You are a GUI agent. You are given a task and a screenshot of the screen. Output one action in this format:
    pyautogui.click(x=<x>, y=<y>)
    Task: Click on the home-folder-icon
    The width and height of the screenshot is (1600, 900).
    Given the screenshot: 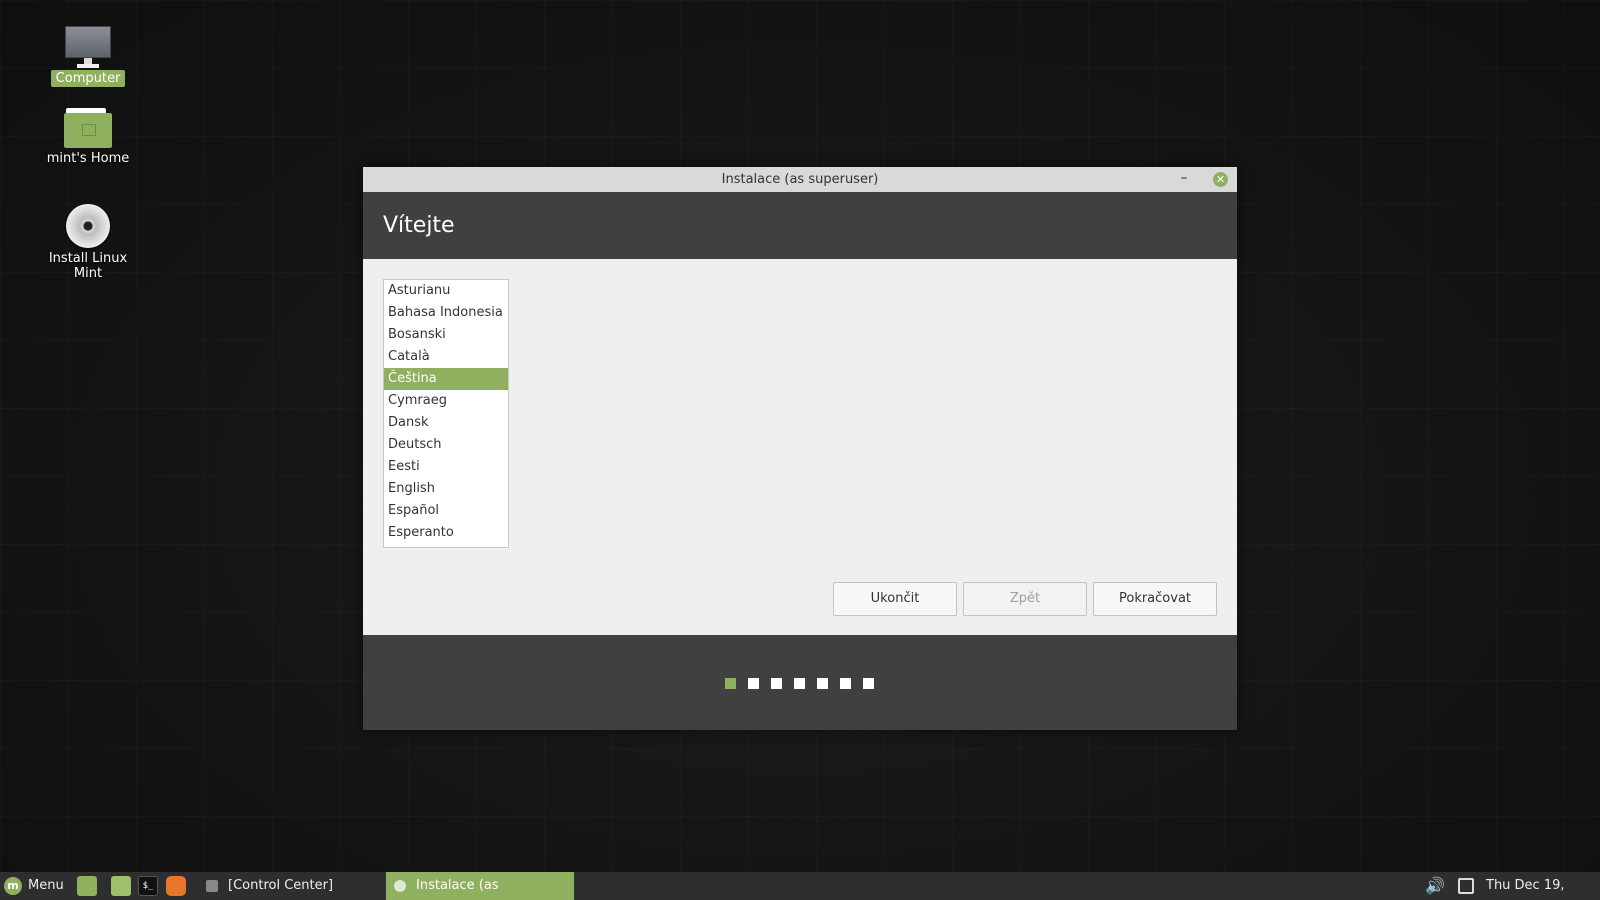 What is the action you would take?
    pyautogui.click(x=88, y=128)
    